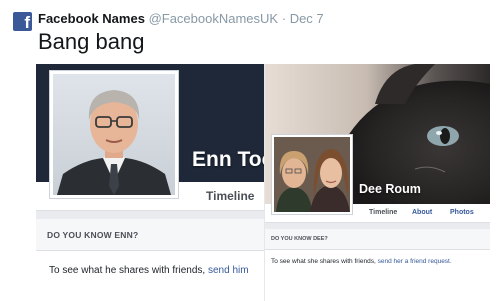  What do you see at coordinates (390, 189) in the screenshot?
I see `dee-profile-name: Dee Roum` at bounding box center [390, 189].